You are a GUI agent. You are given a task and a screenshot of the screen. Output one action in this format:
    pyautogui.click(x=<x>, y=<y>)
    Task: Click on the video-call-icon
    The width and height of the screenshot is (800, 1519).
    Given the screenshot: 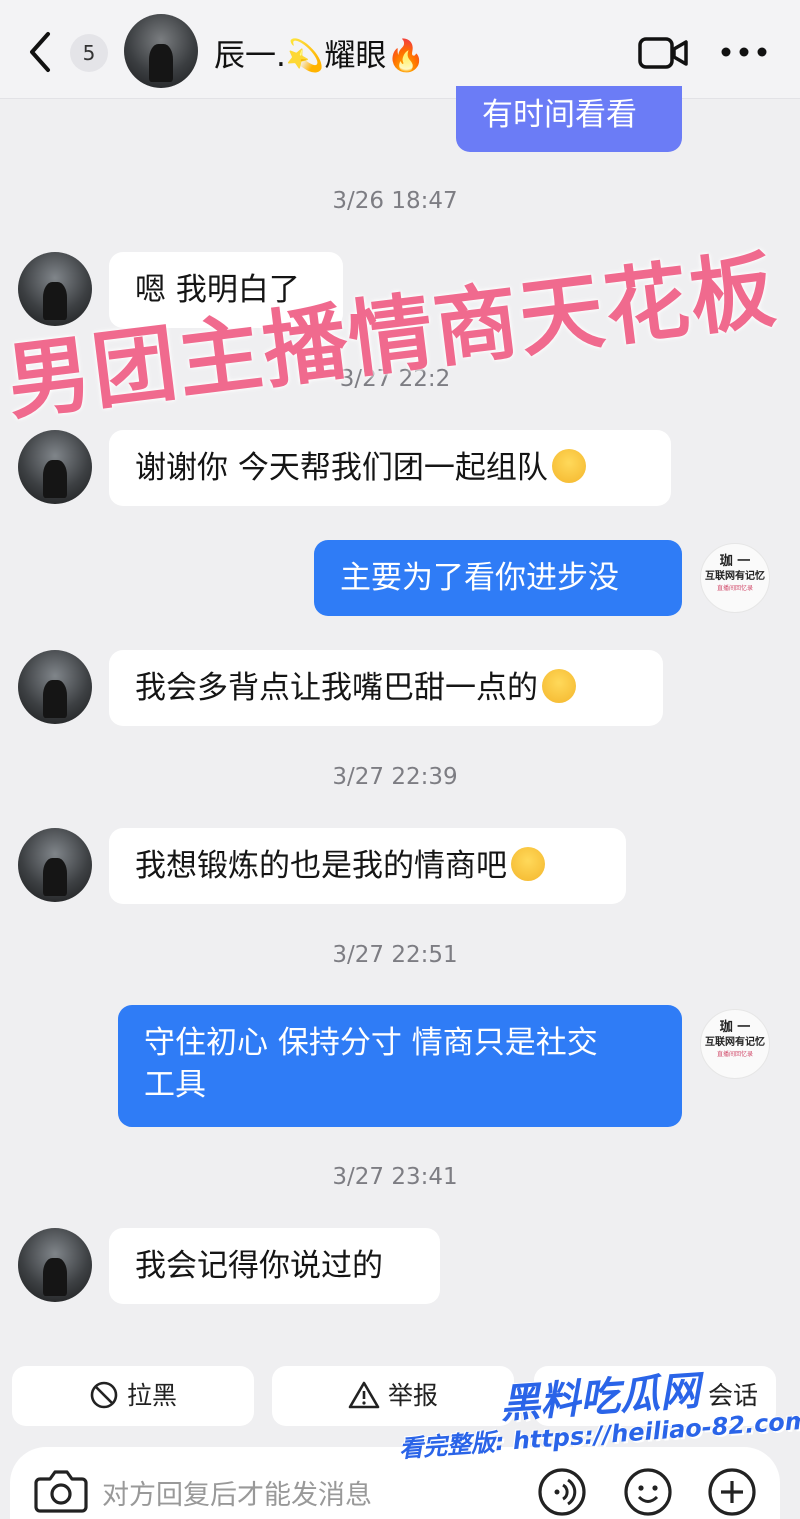 What is the action you would take?
    pyautogui.click(x=663, y=53)
    